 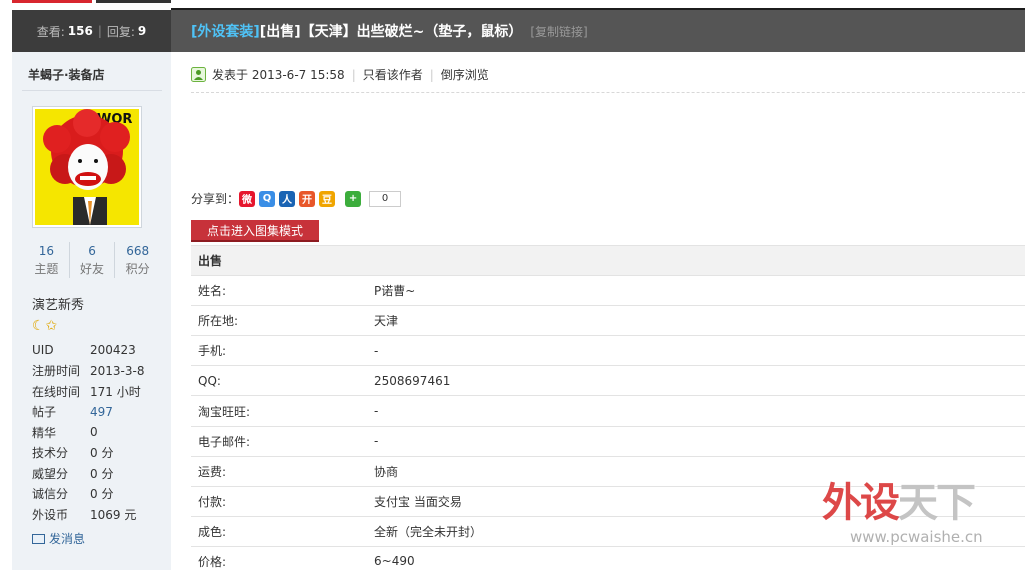 What do you see at coordinates (307, 198) in the screenshot?
I see `kaixin-icon: 开` at bounding box center [307, 198].